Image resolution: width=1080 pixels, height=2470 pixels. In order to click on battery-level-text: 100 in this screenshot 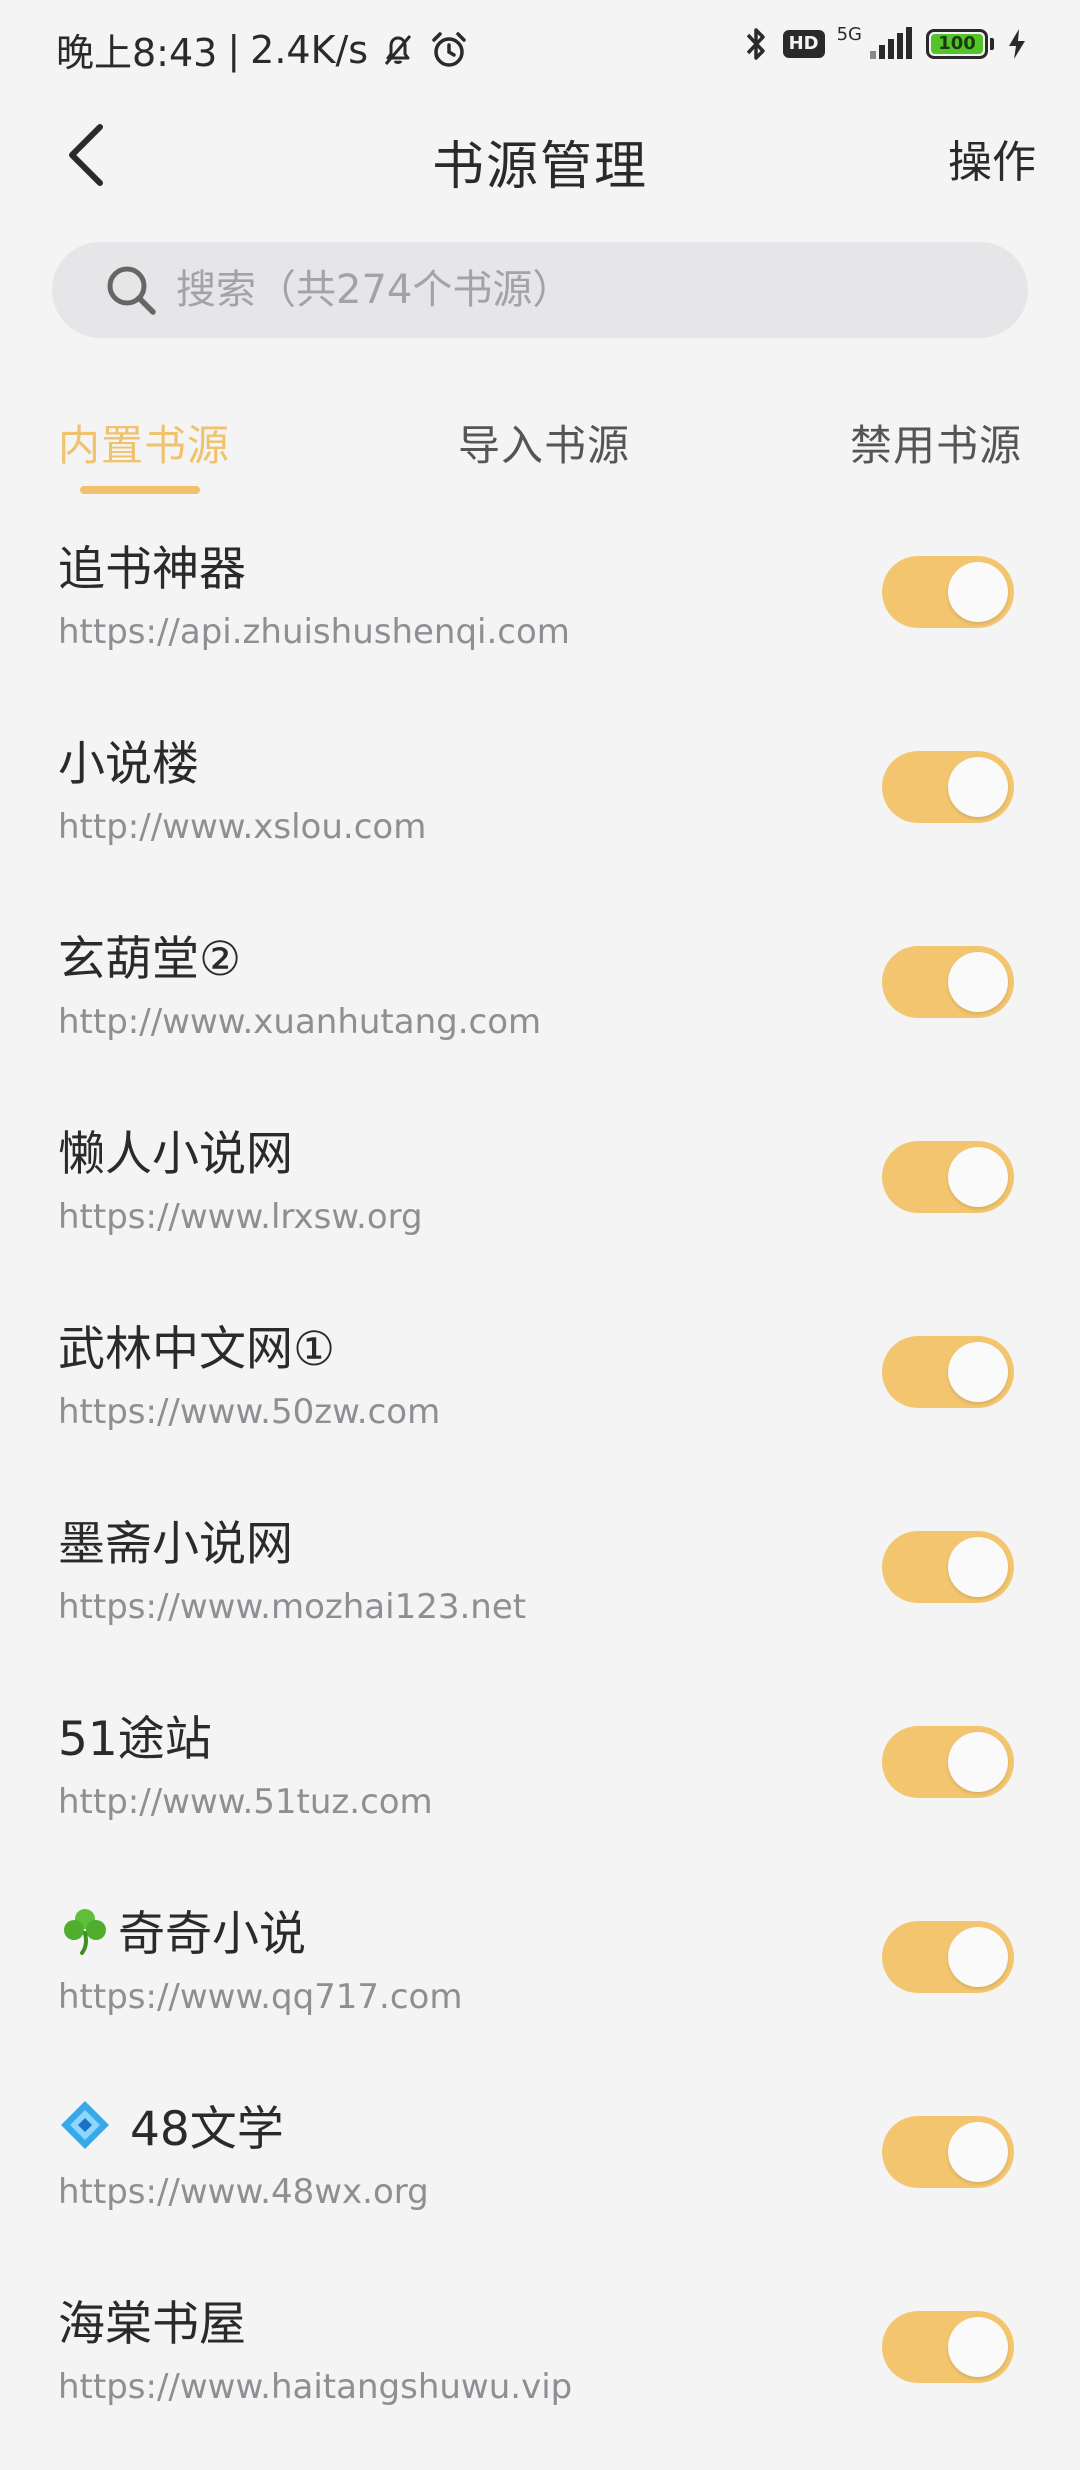, I will do `click(957, 43)`.